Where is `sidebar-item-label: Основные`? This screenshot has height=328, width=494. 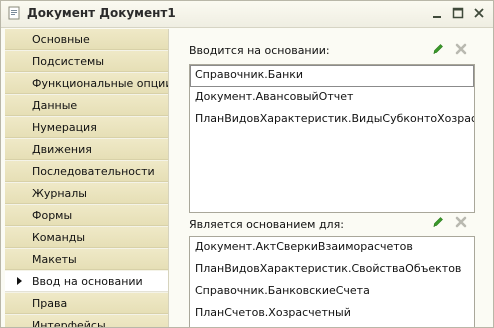 sidebar-item-label: Основные is located at coordinates (61, 39).